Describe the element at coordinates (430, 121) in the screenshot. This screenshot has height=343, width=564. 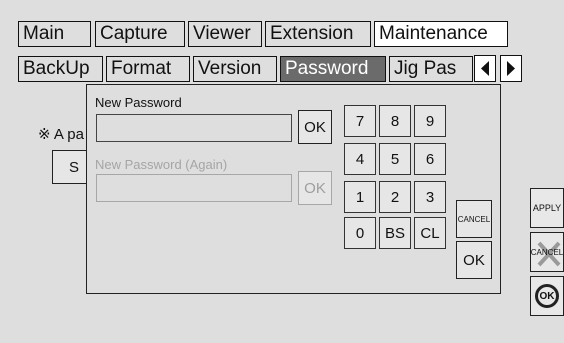
I see `keypad-key-9: 9` at that location.